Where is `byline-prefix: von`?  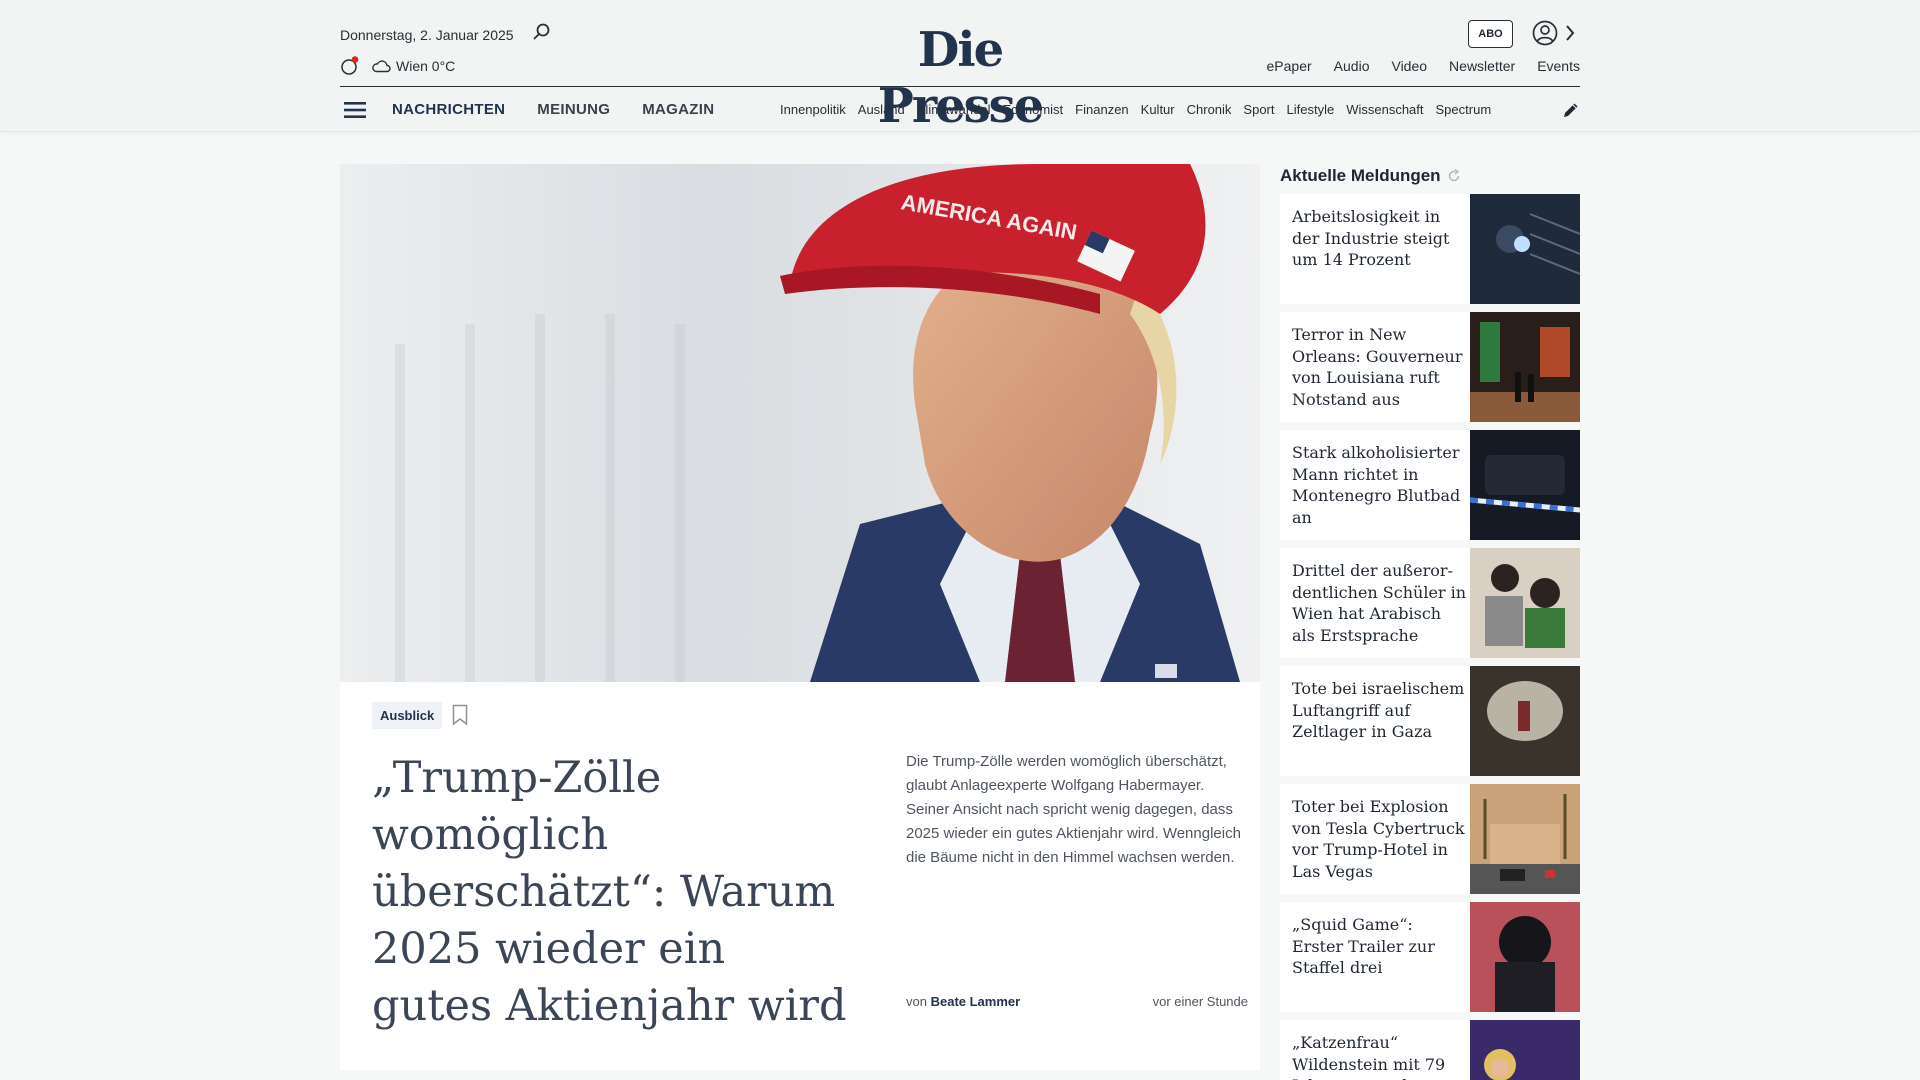 byline-prefix: von is located at coordinates (916, 1001).